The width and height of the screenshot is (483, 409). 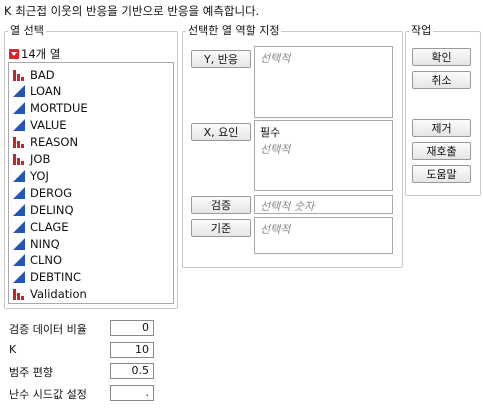 What do you see at coordinates (323, 155) in the screenshot?
I see `x-factor-field: 필수 선택적` at bounding box center [323, 155].